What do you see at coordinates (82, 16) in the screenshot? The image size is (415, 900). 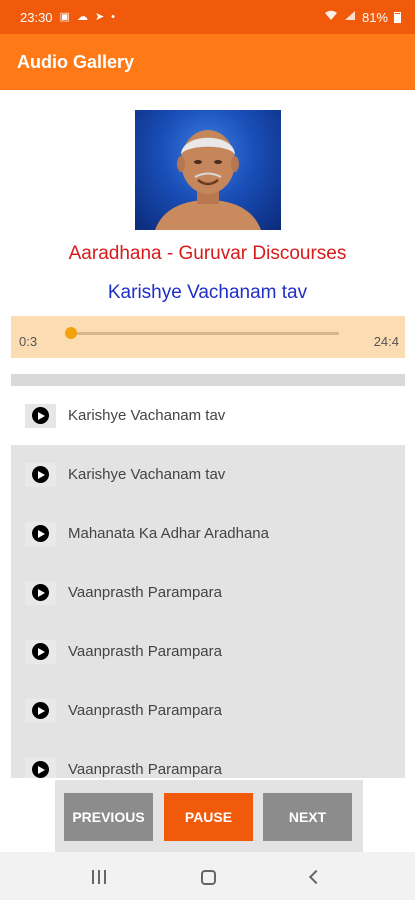 I see `cloud-icon: ☁` at bounding box center [82, 16].